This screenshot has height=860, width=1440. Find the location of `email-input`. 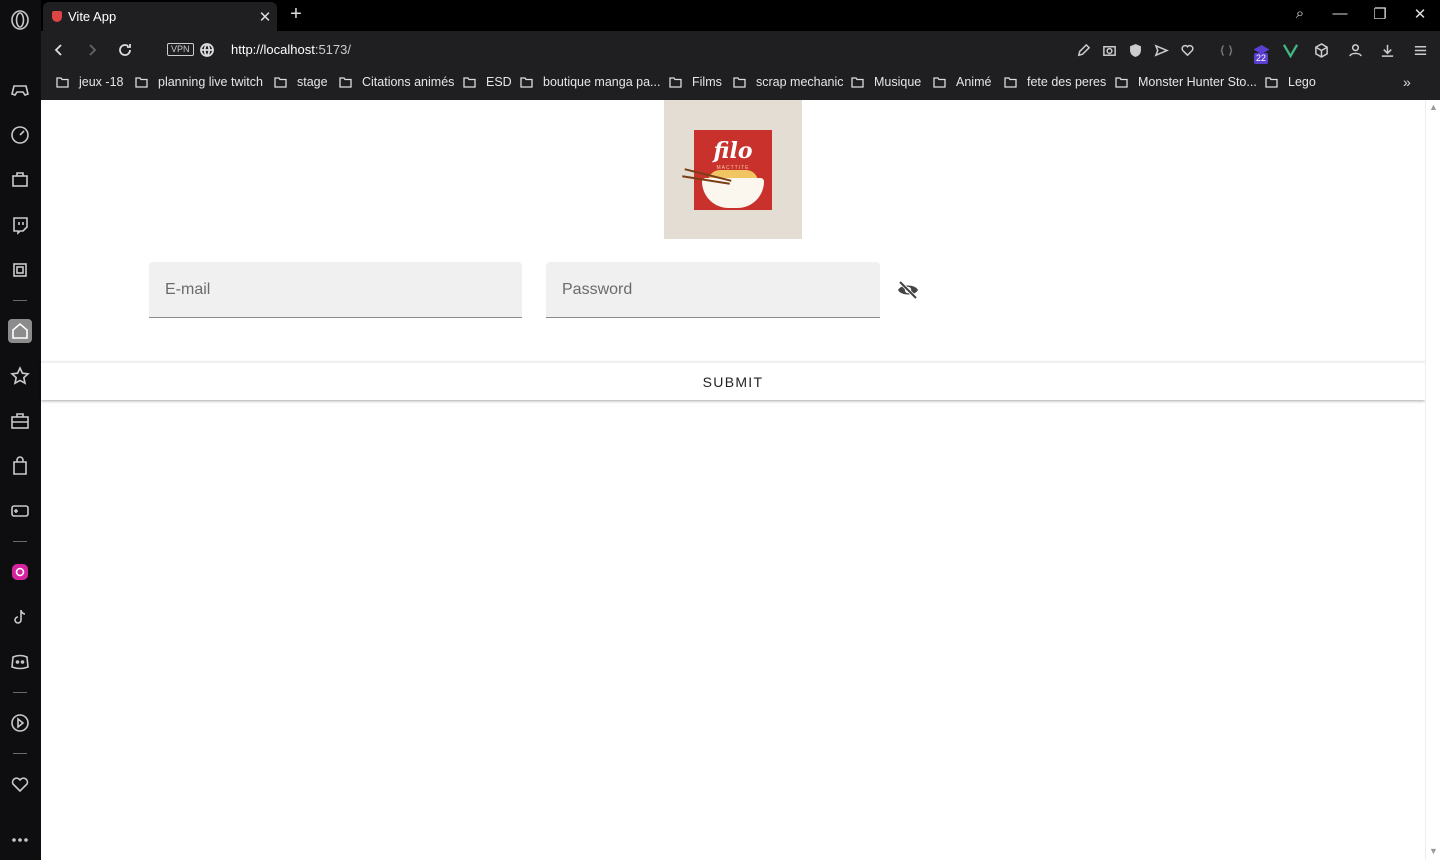

email-input is located at coordinates (335, 289).